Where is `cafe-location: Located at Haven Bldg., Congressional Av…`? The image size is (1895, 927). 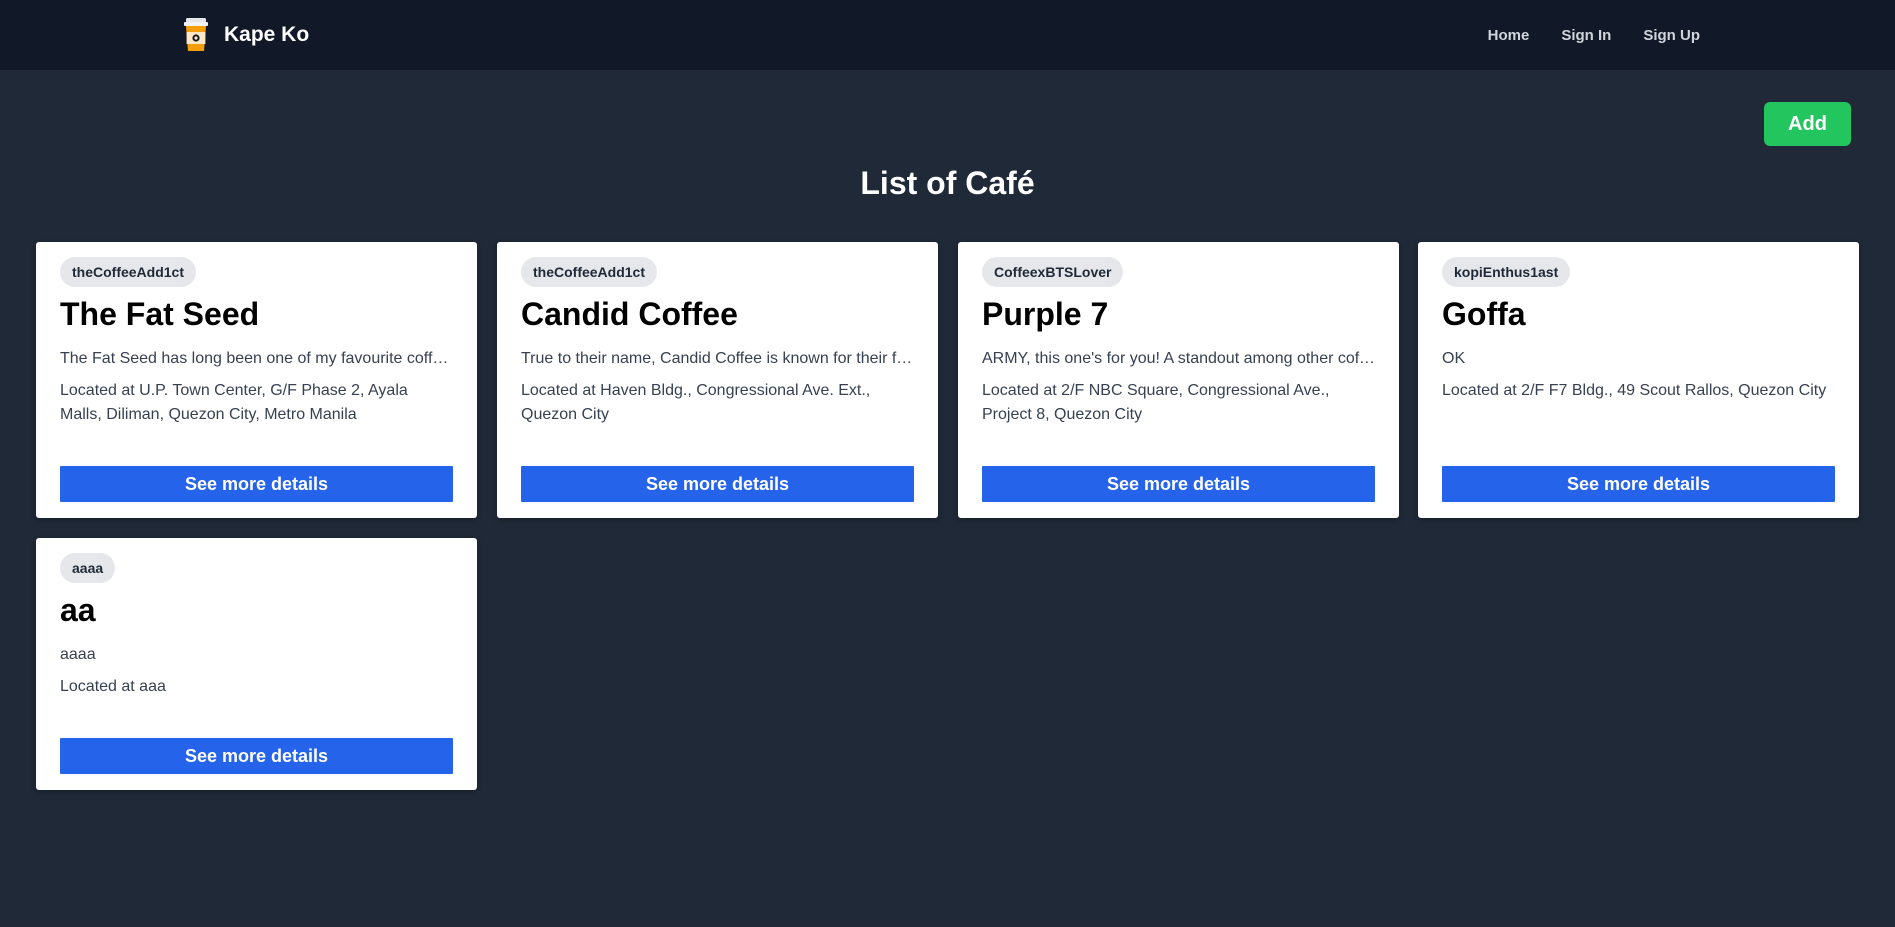 cafe-location: Located at Haven Bldg., Congressional Av… is located at coordinates (696, 402).